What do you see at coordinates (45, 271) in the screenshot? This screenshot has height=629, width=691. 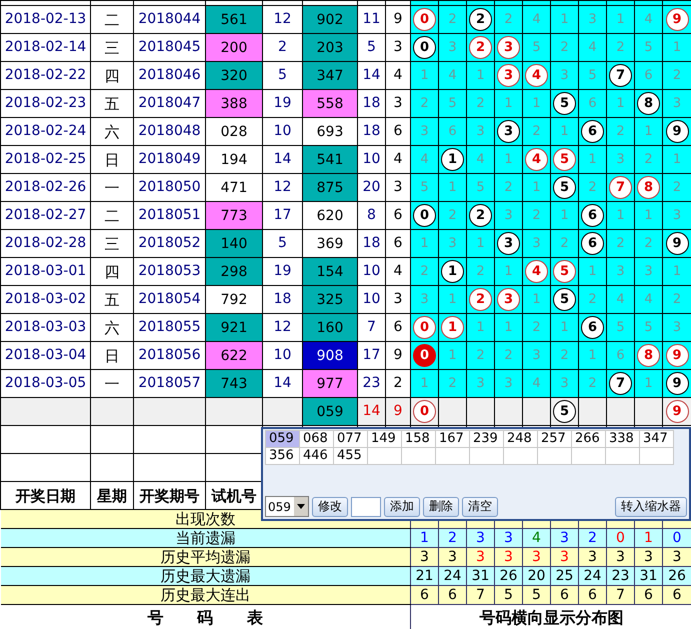 I see `draw-date: 2018-03-01` at bounding box center [45, 271].